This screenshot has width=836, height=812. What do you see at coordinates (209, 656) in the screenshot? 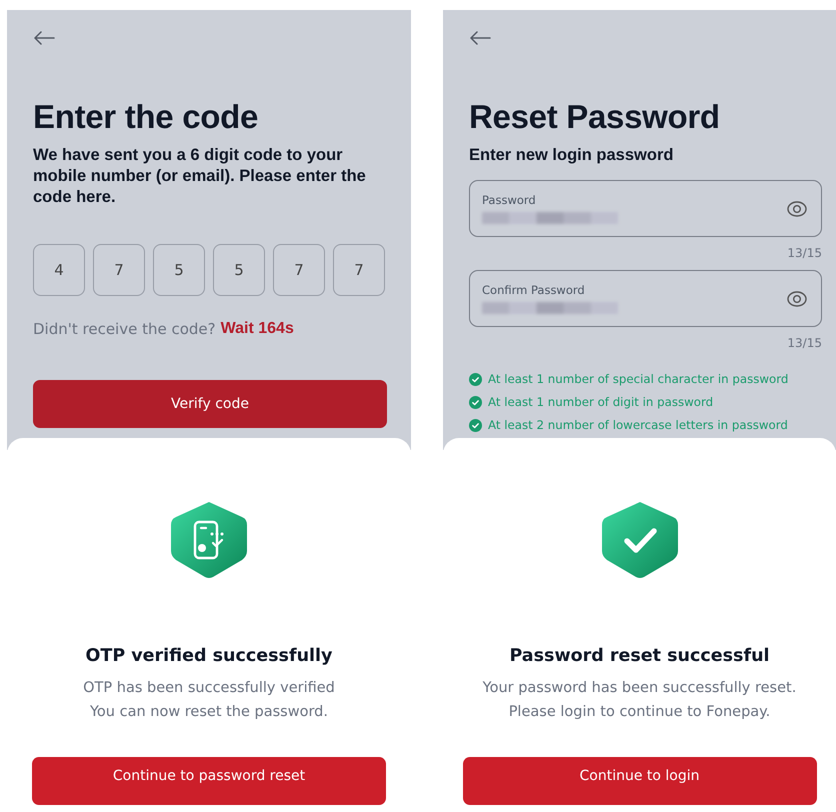
I see `success-title: OTP verified successfully` at bounding box center [209, 656].